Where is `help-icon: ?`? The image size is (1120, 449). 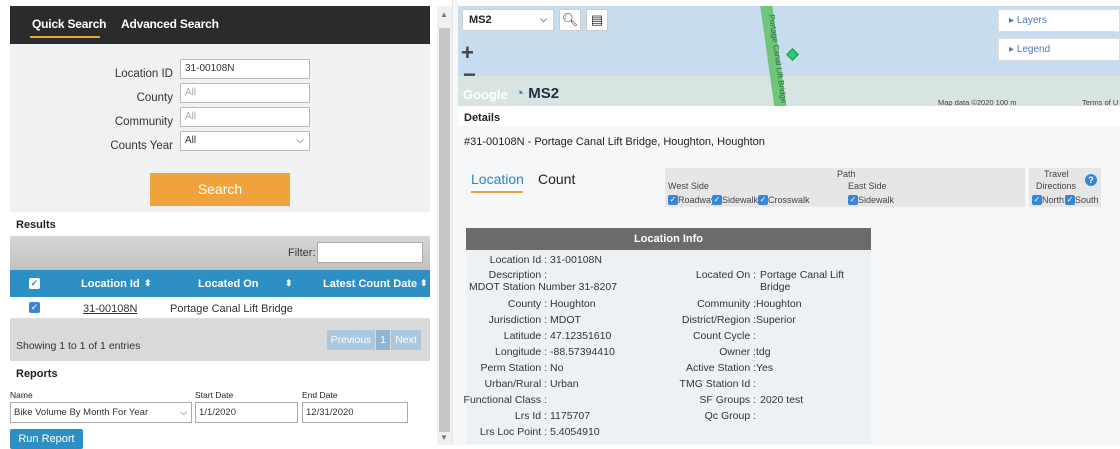
help-icon: ? is located at coordinates (1091, 180).